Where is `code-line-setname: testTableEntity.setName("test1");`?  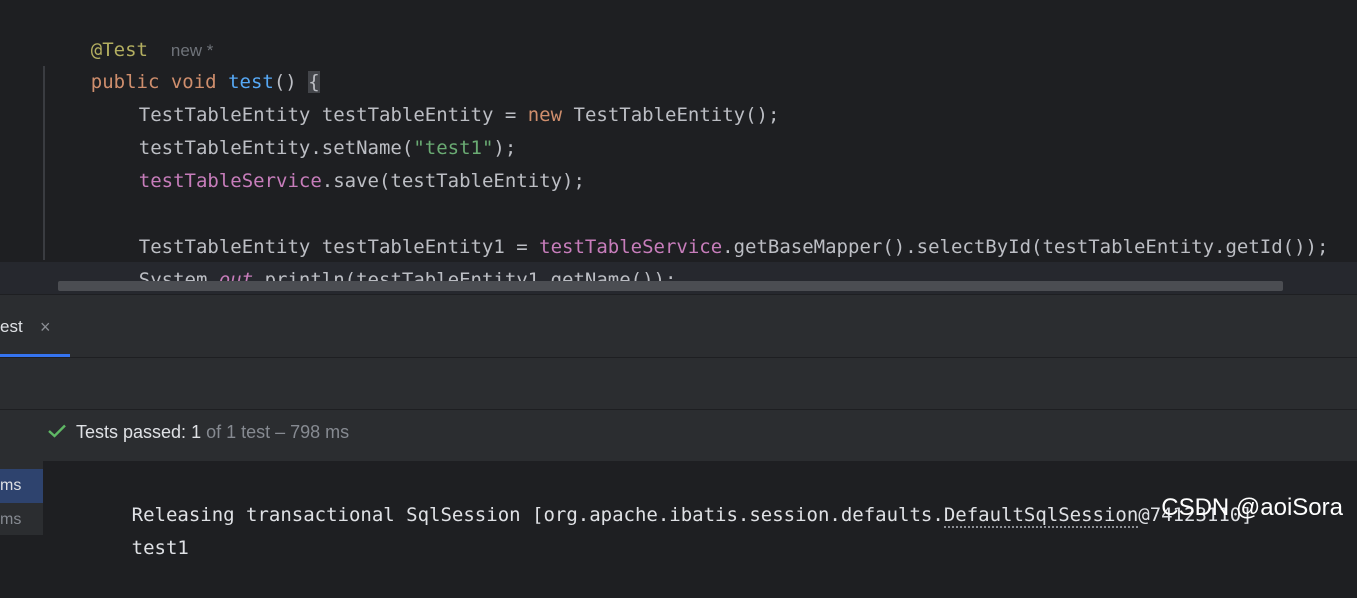 code-line-setname: testTableEntity.setName("test1"); is located at coordinates (305, 129).